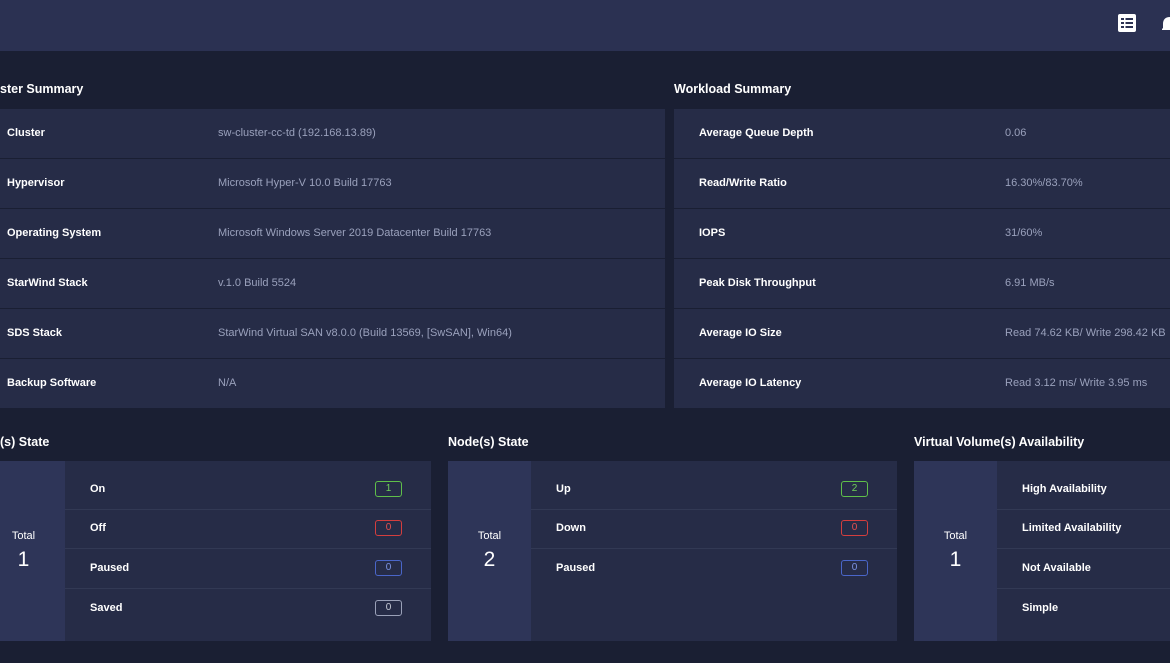 The width and height of the screenshot is (1170, 663). I want to click on row-label: Average Queue Depth, so click(756, 133).